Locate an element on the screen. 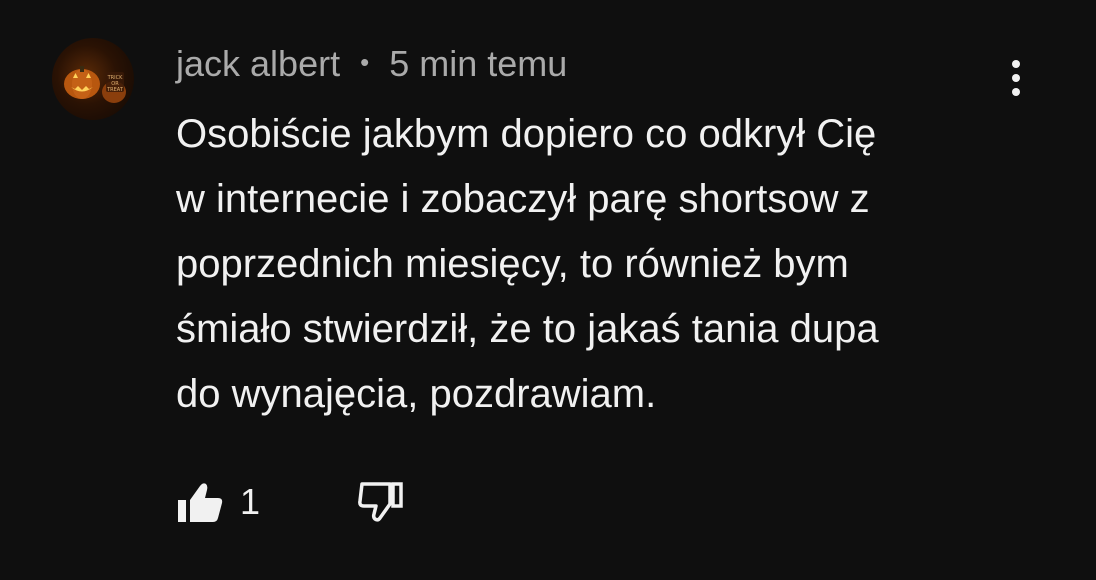 This screenshot has height=580, width=1096. comment-timestamp: 5 min temu is located at coordinates (478, 64).